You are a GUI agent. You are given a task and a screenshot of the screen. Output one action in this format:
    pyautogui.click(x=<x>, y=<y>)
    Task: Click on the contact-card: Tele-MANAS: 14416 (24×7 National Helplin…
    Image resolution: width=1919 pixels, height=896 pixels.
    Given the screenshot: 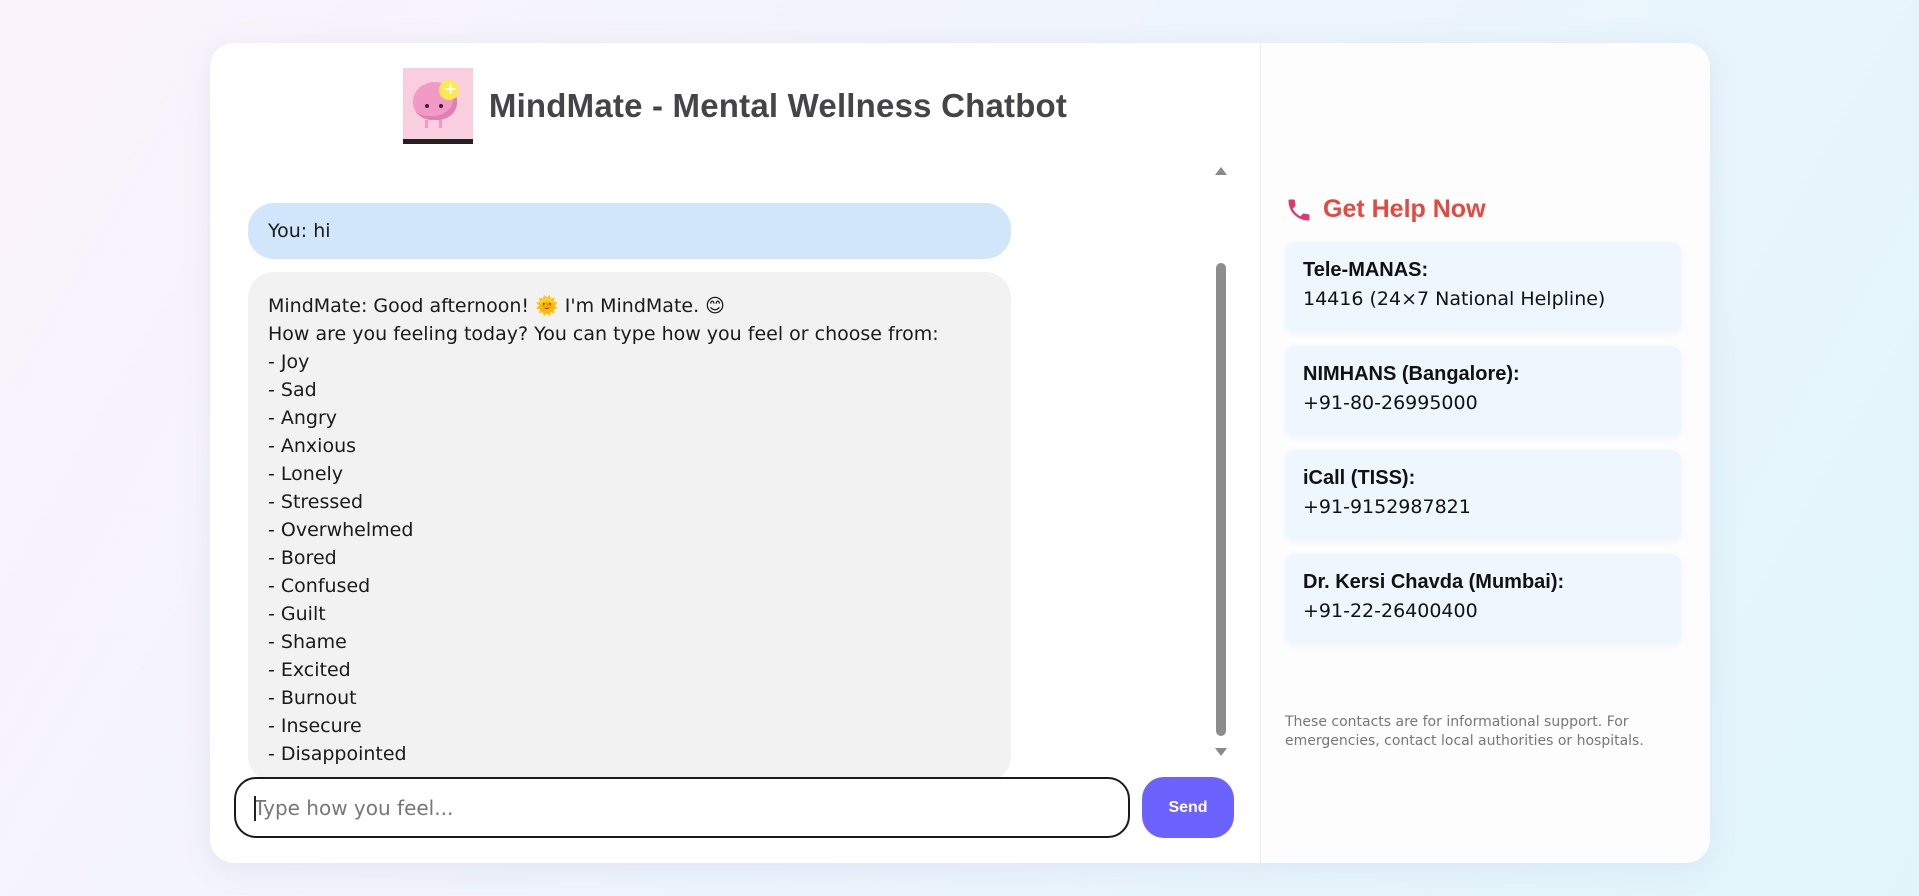 What is the action you would take?
    pyautogui.click(x=1483, y=287)
    